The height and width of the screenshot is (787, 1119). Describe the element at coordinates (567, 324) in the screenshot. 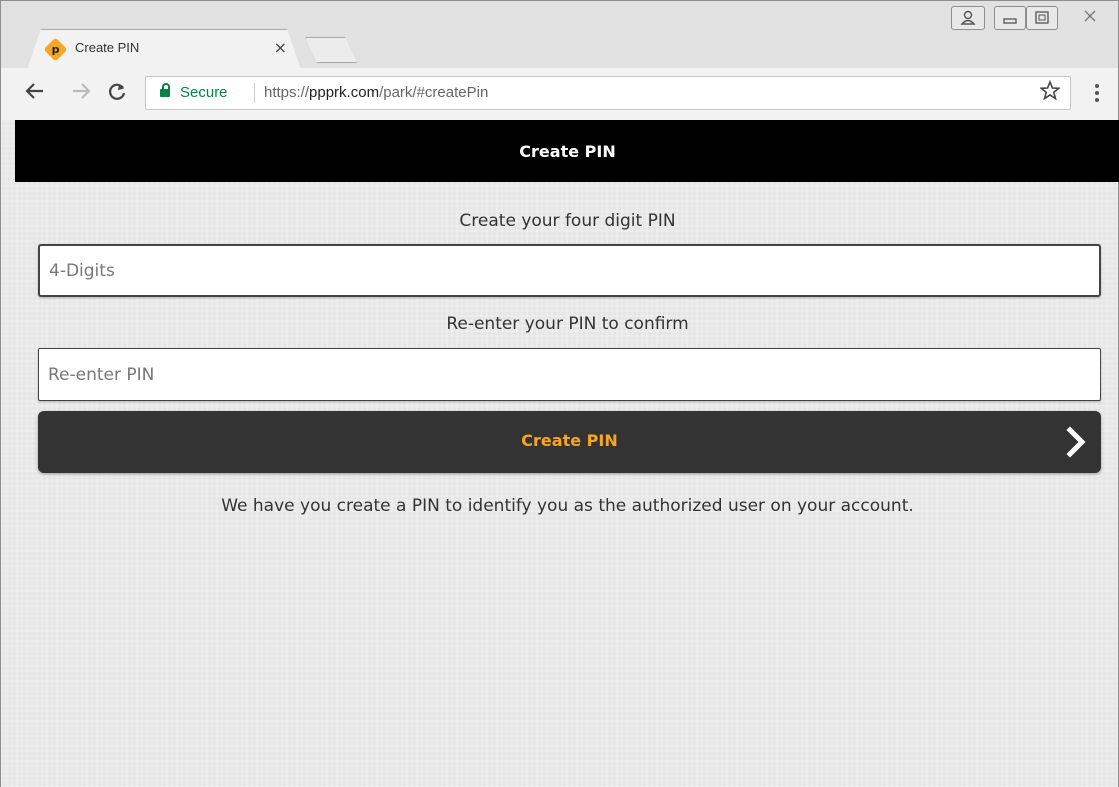

I see `confirm-prompt: Re-enter your PIN to confirm` at that location.